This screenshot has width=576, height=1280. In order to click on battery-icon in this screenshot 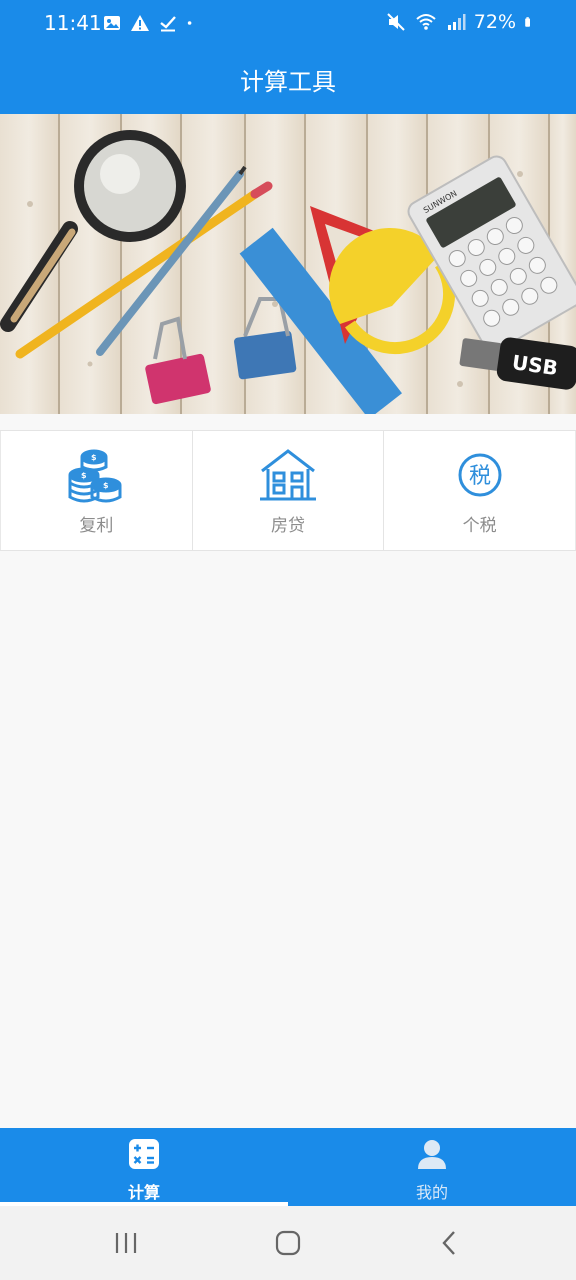, I will do `click(527, 22)`.